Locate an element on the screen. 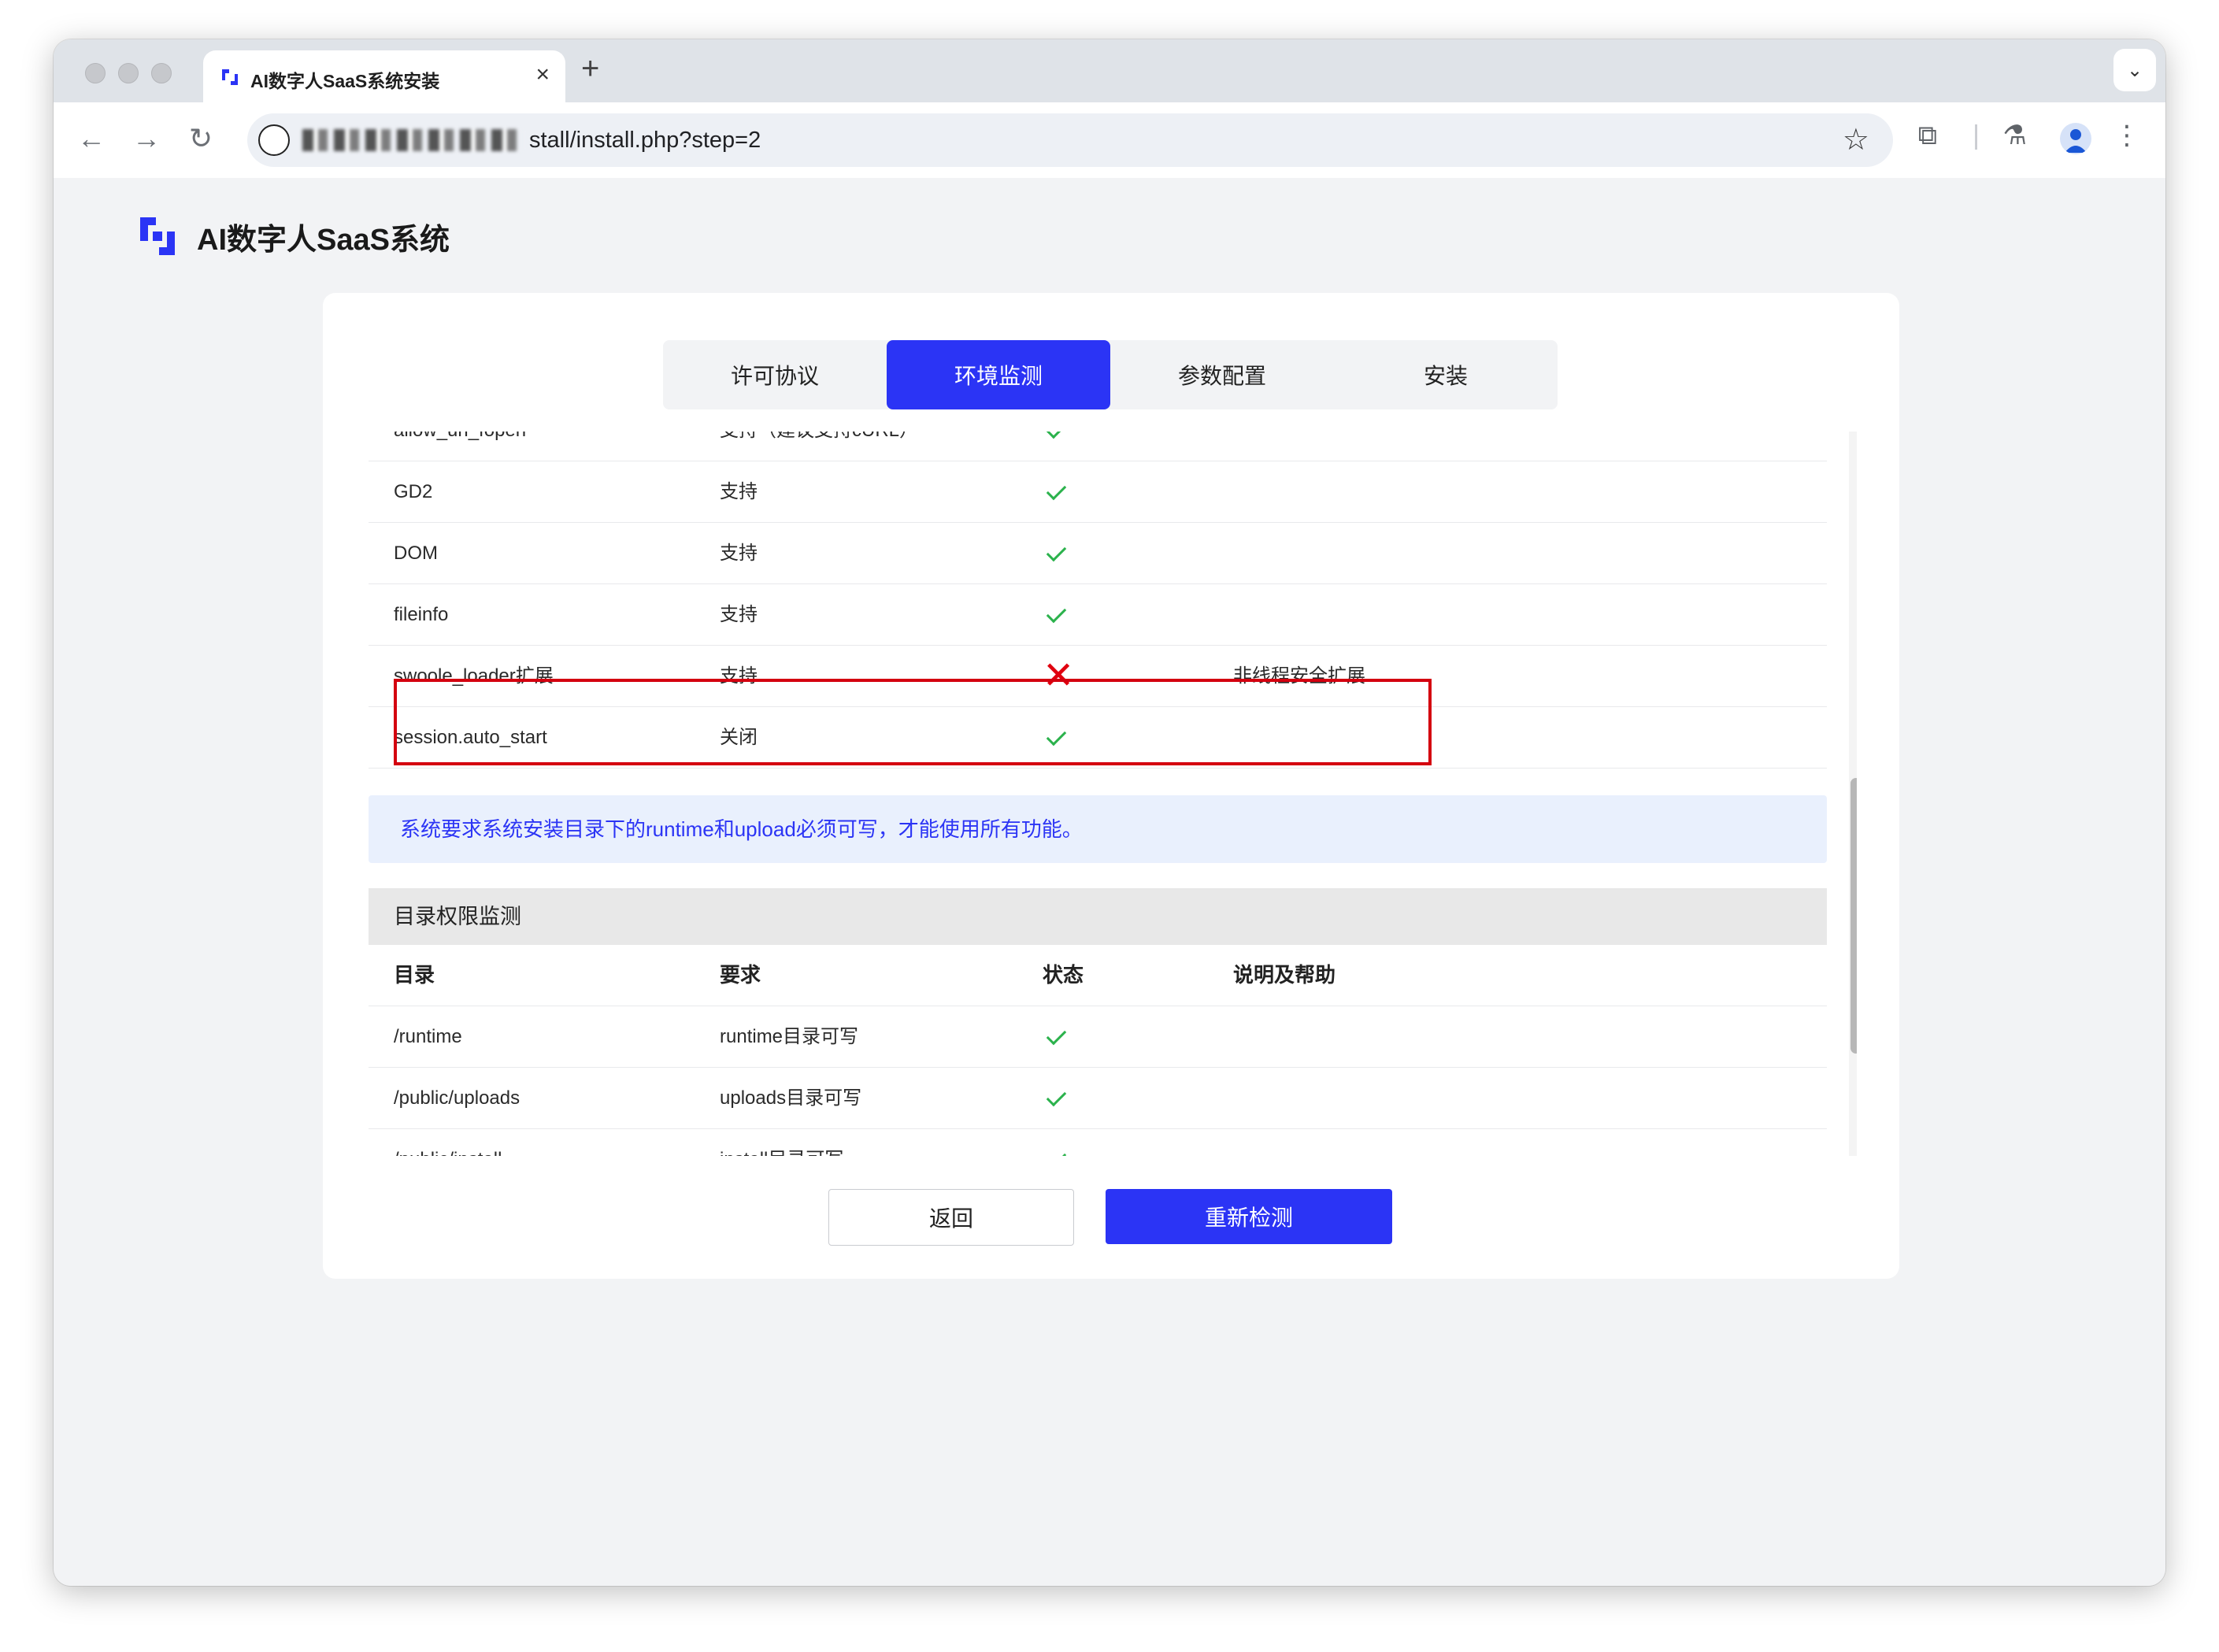 The width and height of the screenshot is (2219, 1652). tab-close-icon: × is located at coordinates (543, 74).